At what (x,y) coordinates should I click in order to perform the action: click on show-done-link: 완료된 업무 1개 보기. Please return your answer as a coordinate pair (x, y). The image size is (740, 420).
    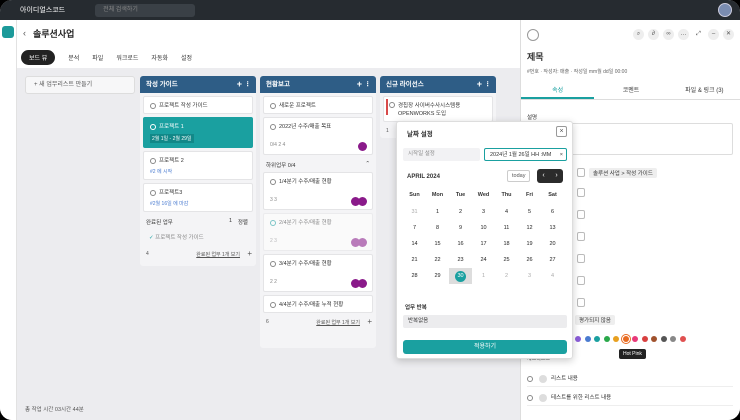
    Looking at the image, I should click on (218, 254).